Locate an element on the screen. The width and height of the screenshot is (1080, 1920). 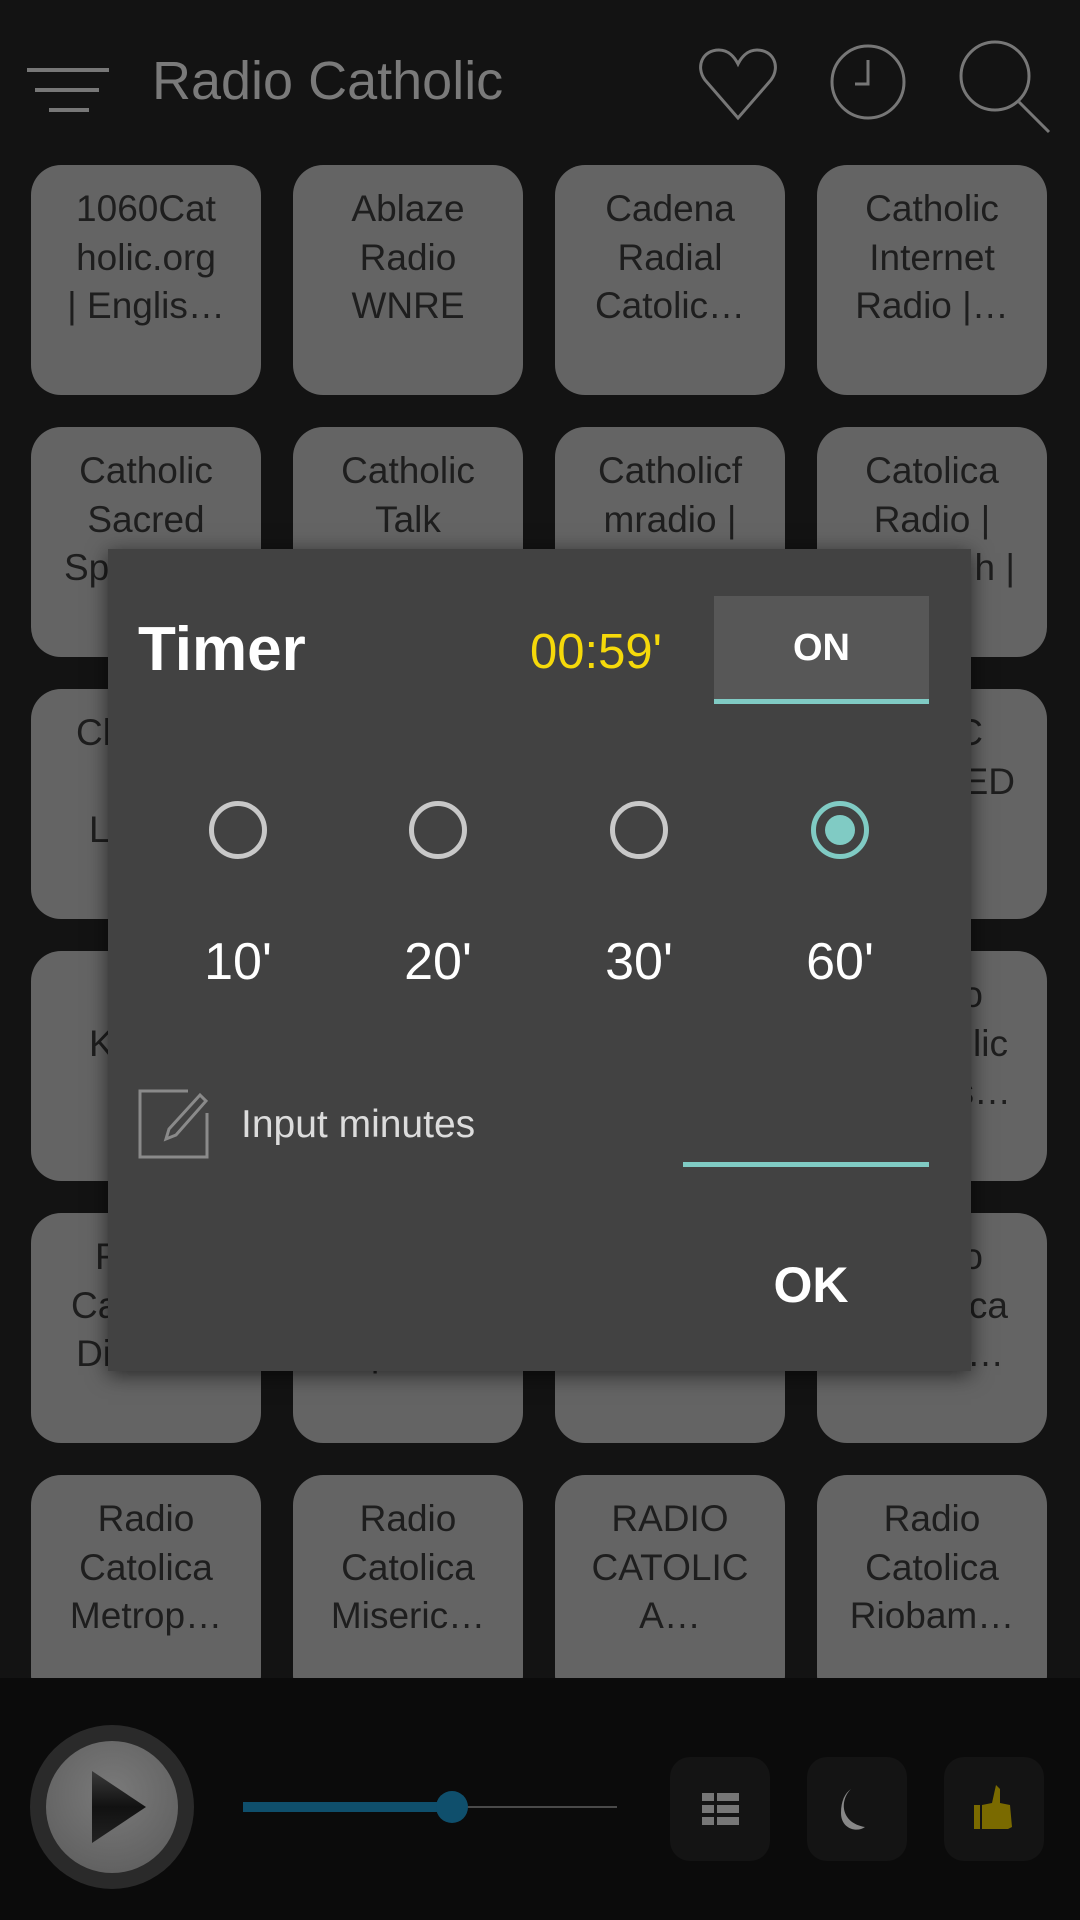
input-minutes-label: Input minutes is located at coordinates (358, 1124).